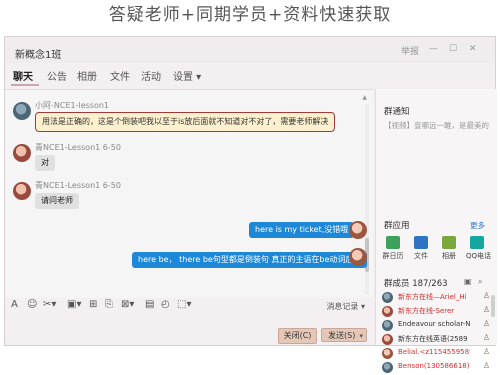 The height and width of the screenshot is (375, 500). What do you see at coordinates (109, 304) in the screenshot?
I see `clipboard-icon: ⎘` at bounding box center [109, 304].